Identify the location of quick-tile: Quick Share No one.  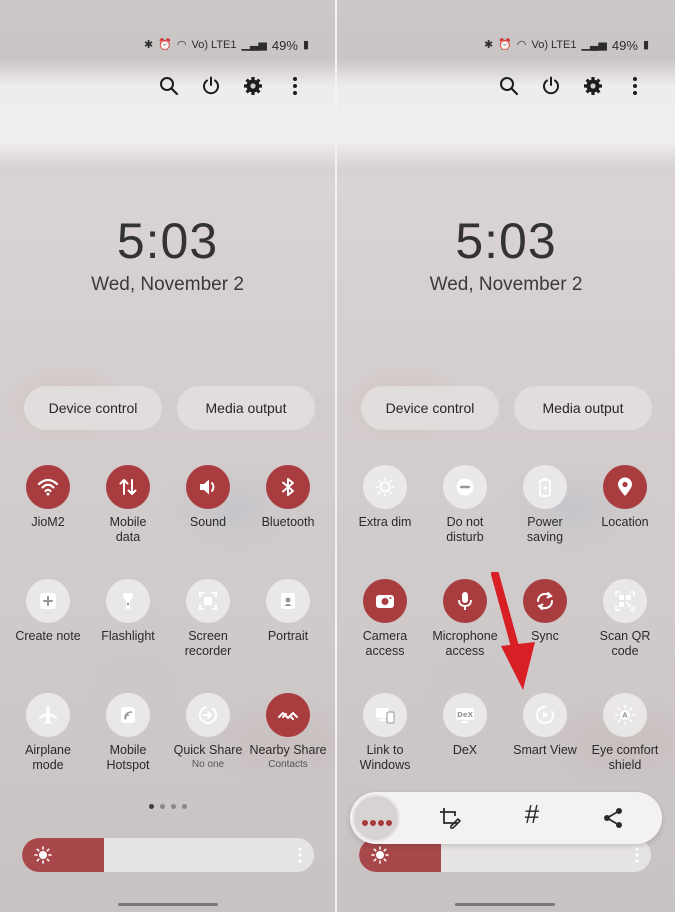
(208, 750).